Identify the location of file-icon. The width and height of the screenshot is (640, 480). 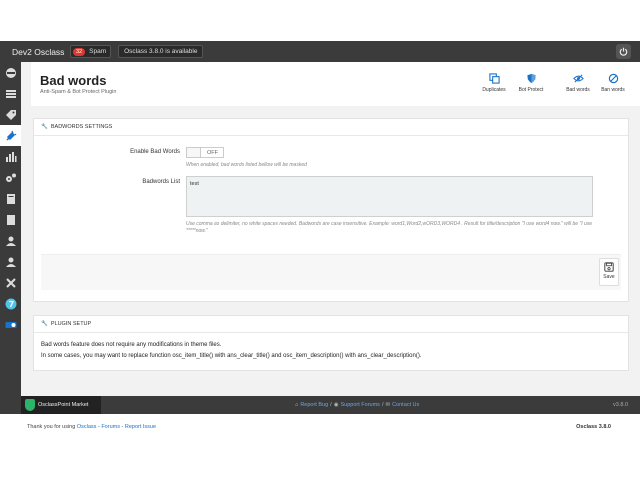
(10, 198).